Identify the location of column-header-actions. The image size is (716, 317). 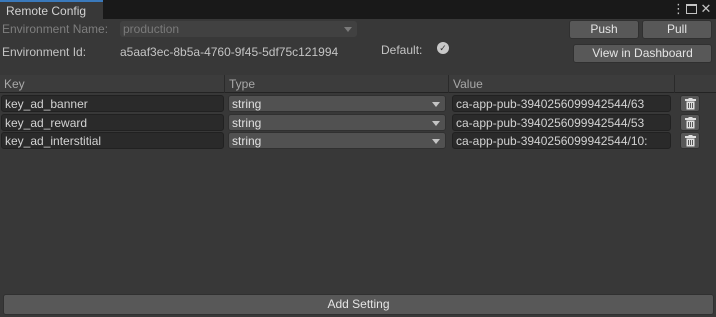
(695, 84).